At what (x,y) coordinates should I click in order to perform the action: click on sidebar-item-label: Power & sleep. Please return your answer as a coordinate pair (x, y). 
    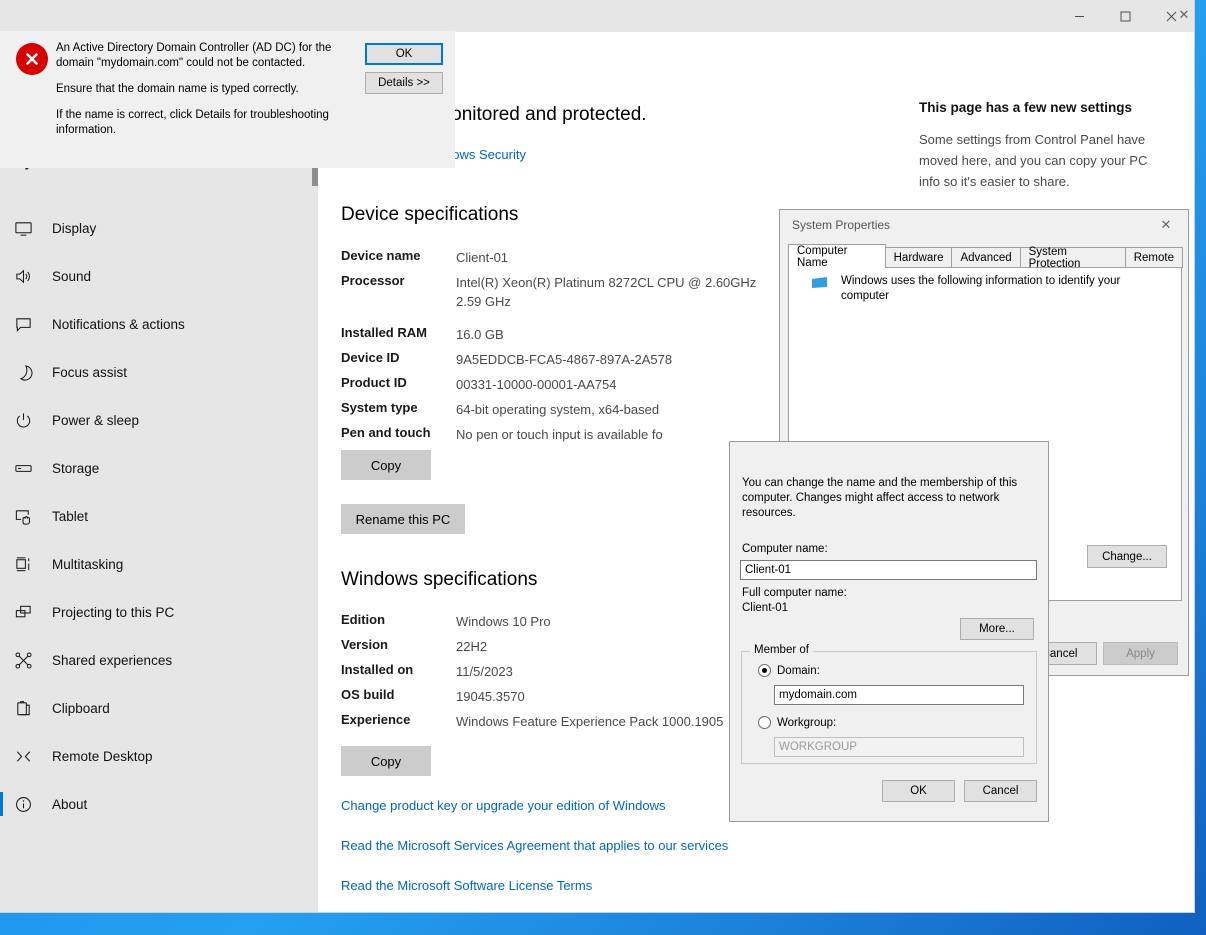
    Looking at the image, I should click on (96, 420).